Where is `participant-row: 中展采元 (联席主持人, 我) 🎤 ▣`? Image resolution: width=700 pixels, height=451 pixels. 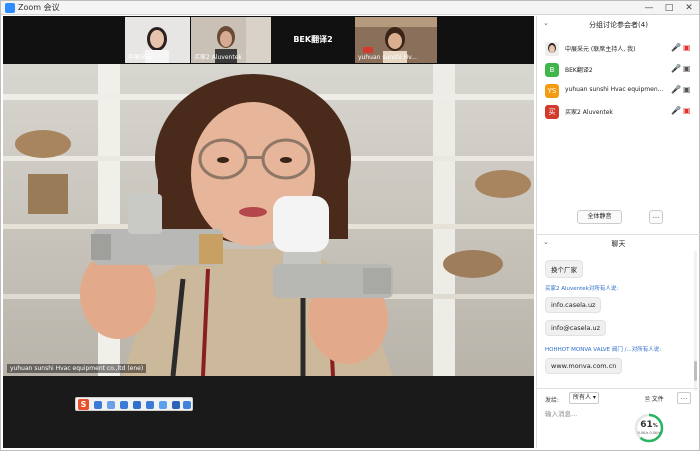 participant-row: 中展采元 (联席主持人, 我) 🎤 ▣ is located at coordinates (618, 49).